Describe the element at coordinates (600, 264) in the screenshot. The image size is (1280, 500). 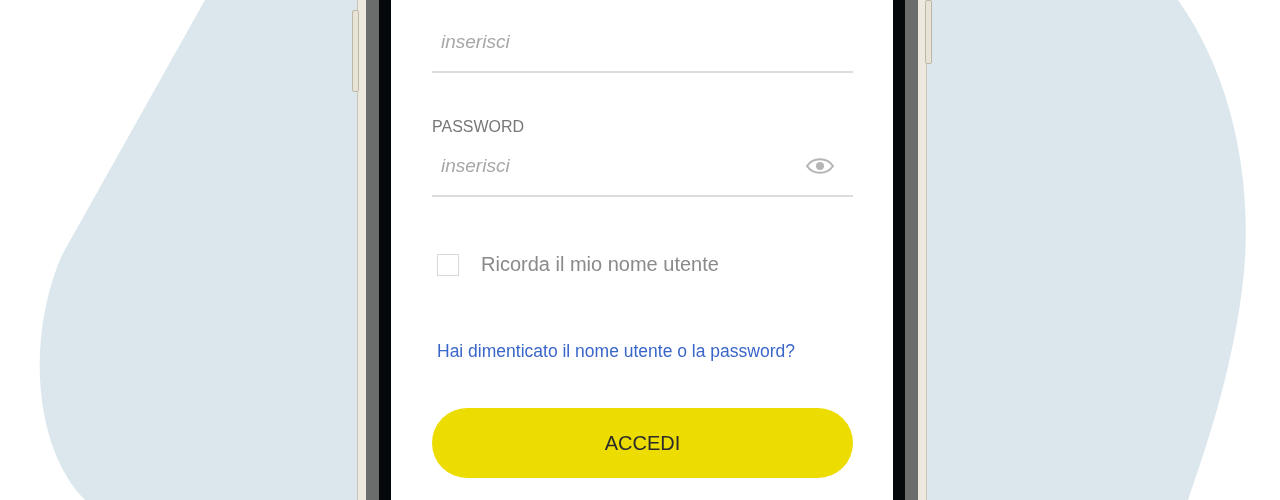
I see `checkbox-label: Ricorda il mio nome utente` at that location.